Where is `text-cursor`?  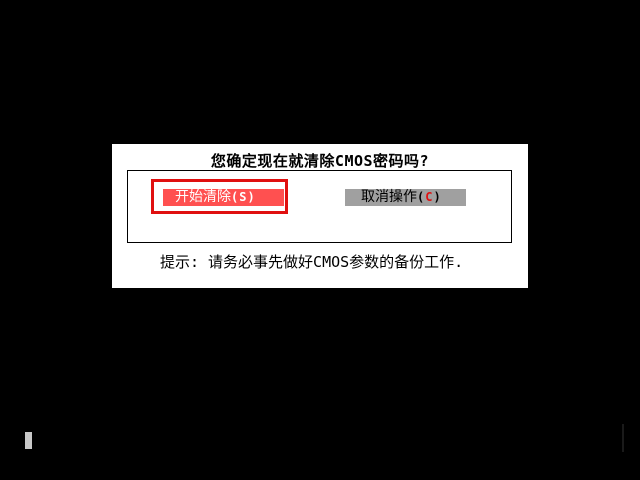
text-cursor is located at coordinates (28, 440).